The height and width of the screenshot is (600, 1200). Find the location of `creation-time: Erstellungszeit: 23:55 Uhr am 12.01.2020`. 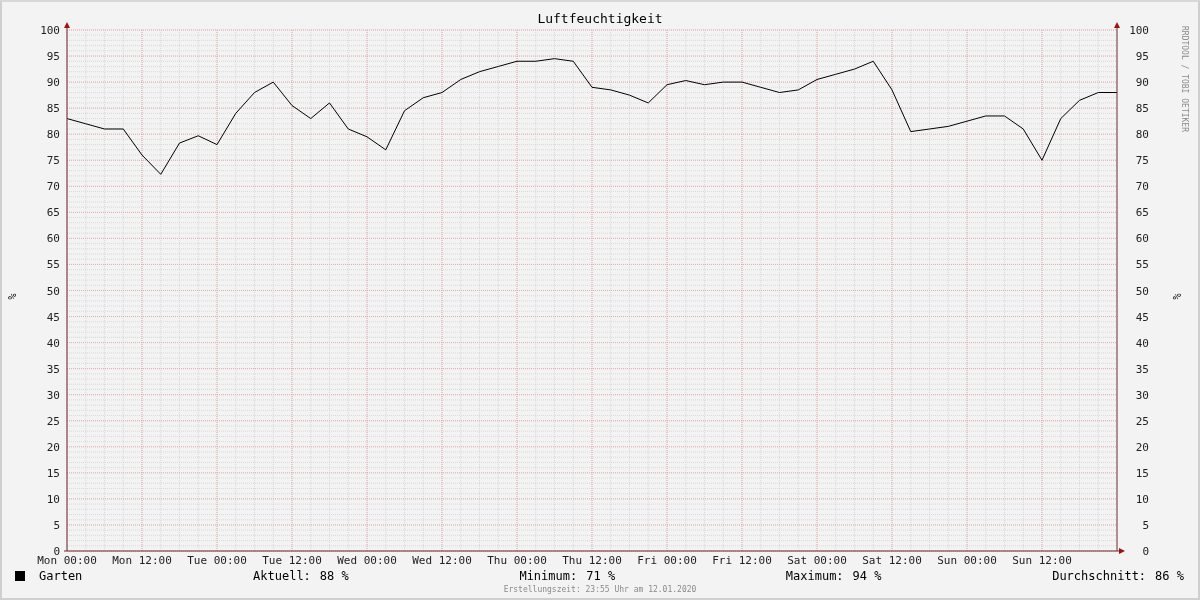

creation-time: Erstellungszeit: 23:55 Uhr am 12.01.2020 is located at coordinates (600, 589).